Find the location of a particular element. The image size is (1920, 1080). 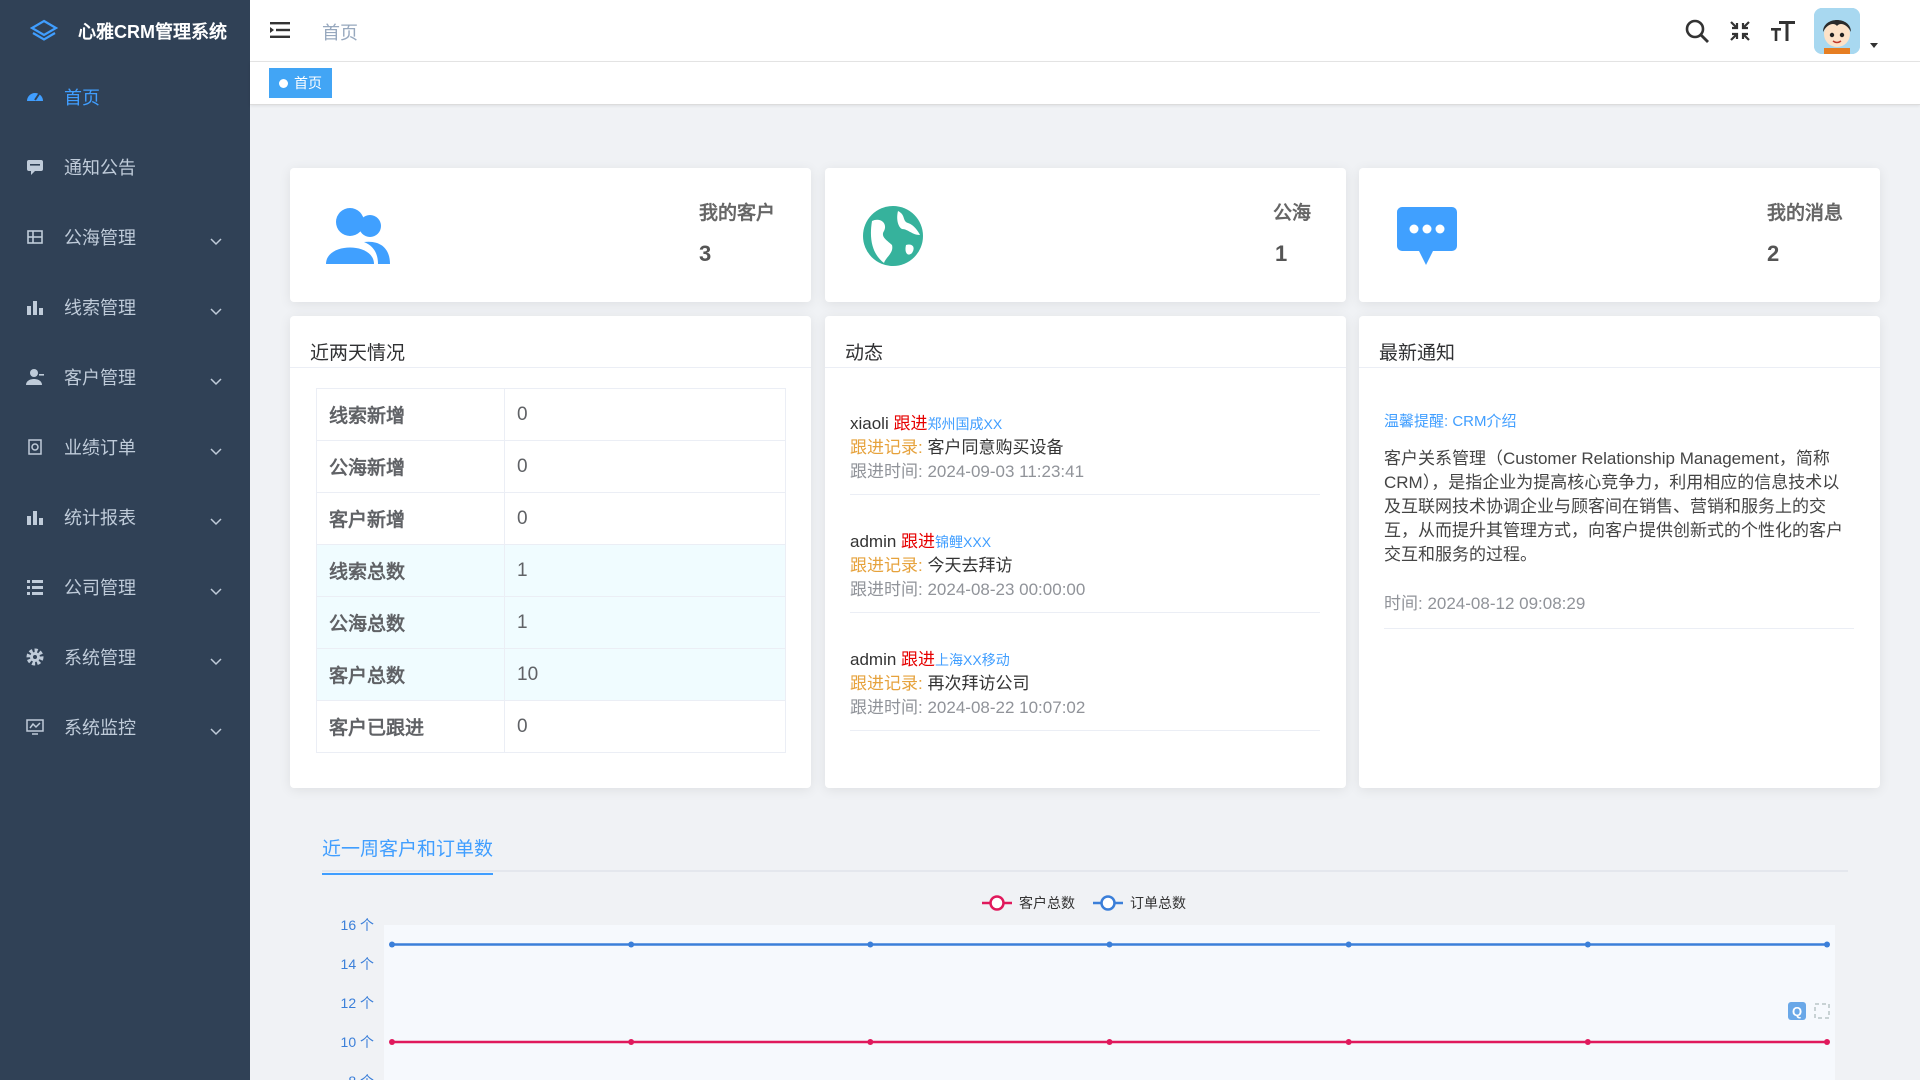

user-avatar is located at coordinates (1837, 31).